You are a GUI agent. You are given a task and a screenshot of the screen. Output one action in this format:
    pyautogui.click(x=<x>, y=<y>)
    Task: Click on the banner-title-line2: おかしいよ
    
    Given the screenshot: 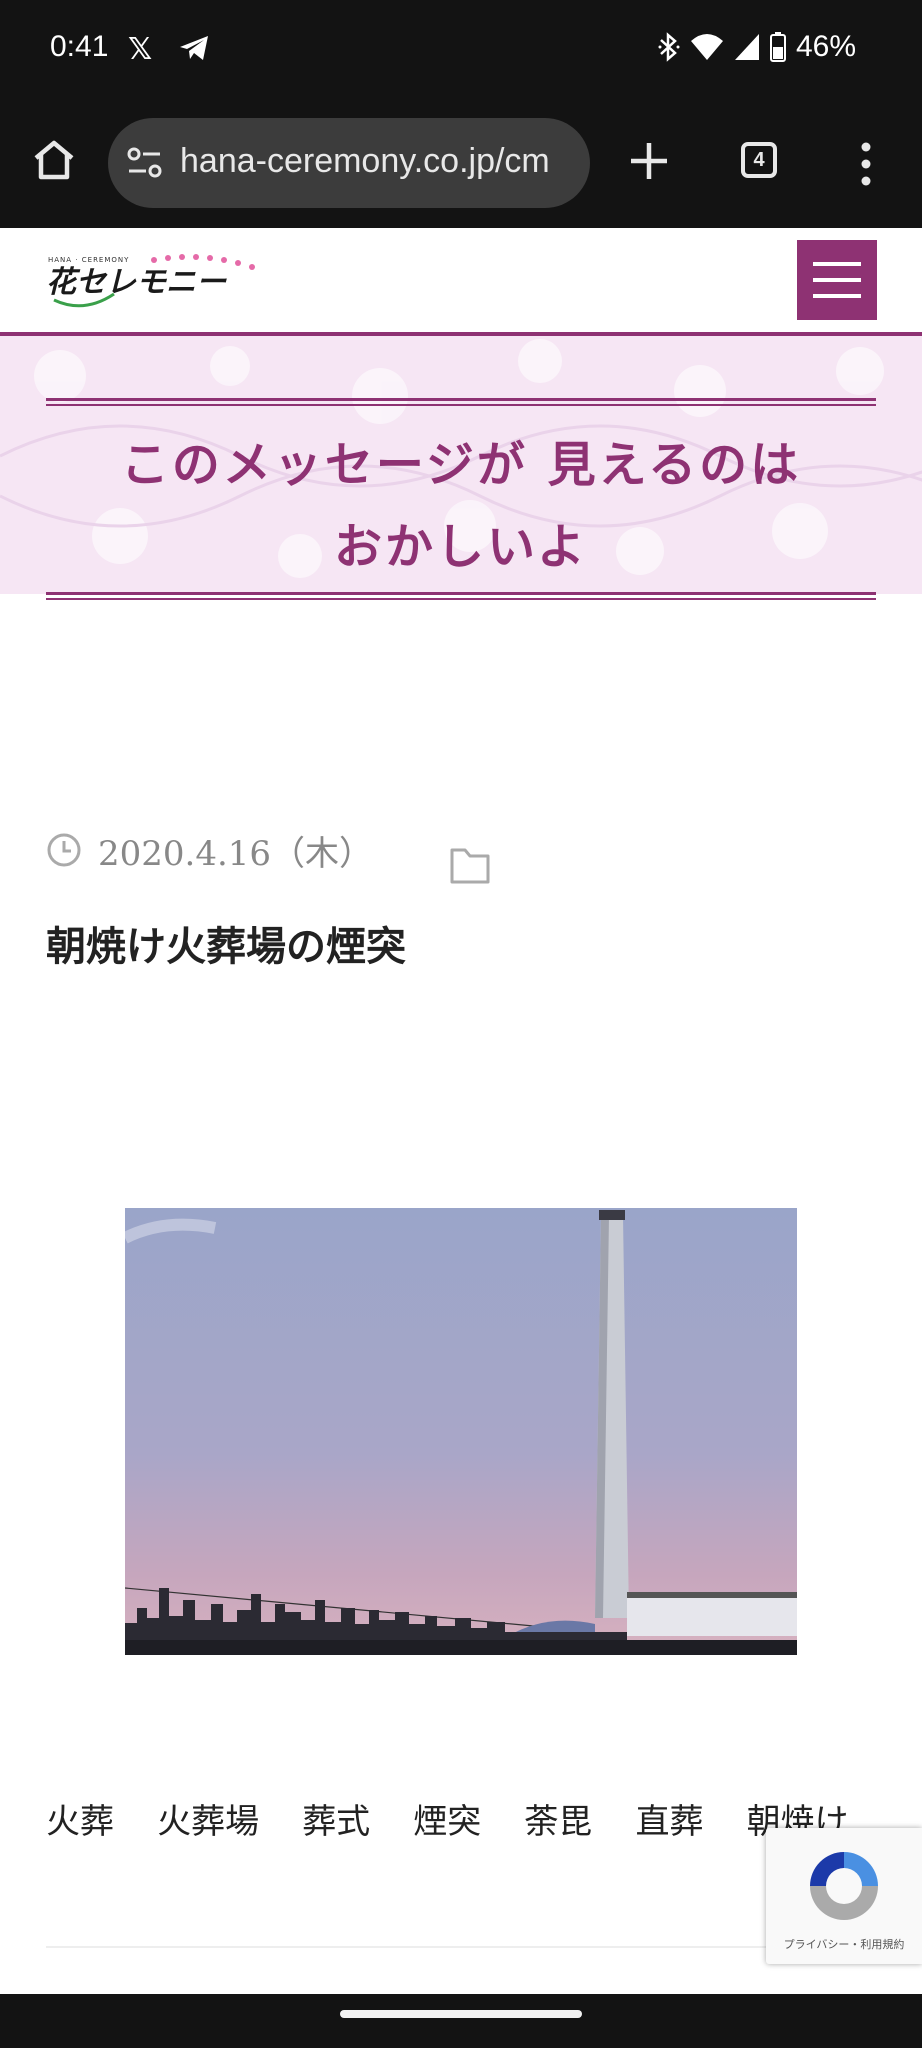 What is the action you would take?
    pyautogui.click(x=461, y=547)
    